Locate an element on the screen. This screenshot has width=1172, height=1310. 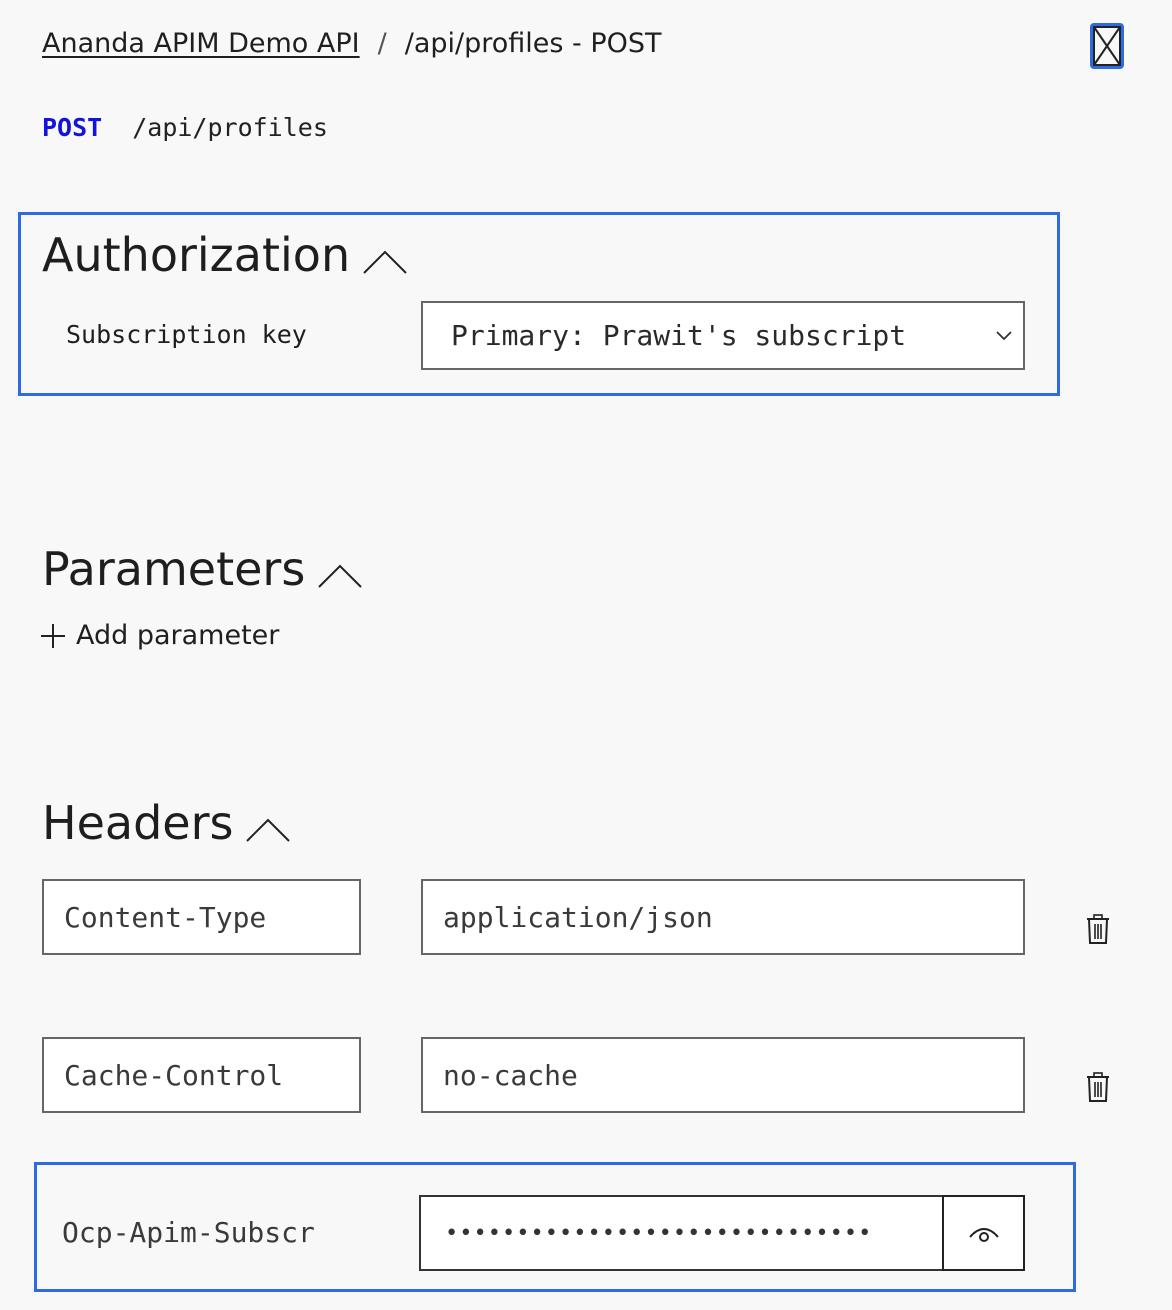
subscription-key-input: •••••••••••••••••••••••••••••• is located at coordinates (681, 1233).